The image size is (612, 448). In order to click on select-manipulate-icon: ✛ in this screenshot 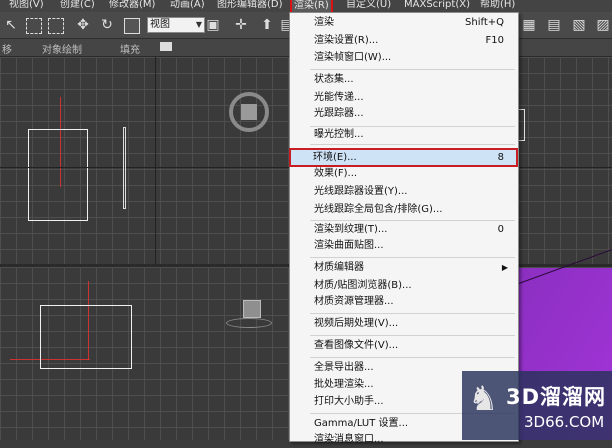, I will do `click(241, 25)`.